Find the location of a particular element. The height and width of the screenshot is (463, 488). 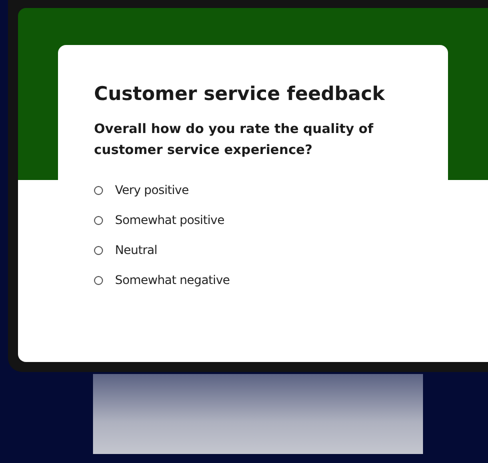

option-label: Somewhat positive is located at coordinates (169, 220).